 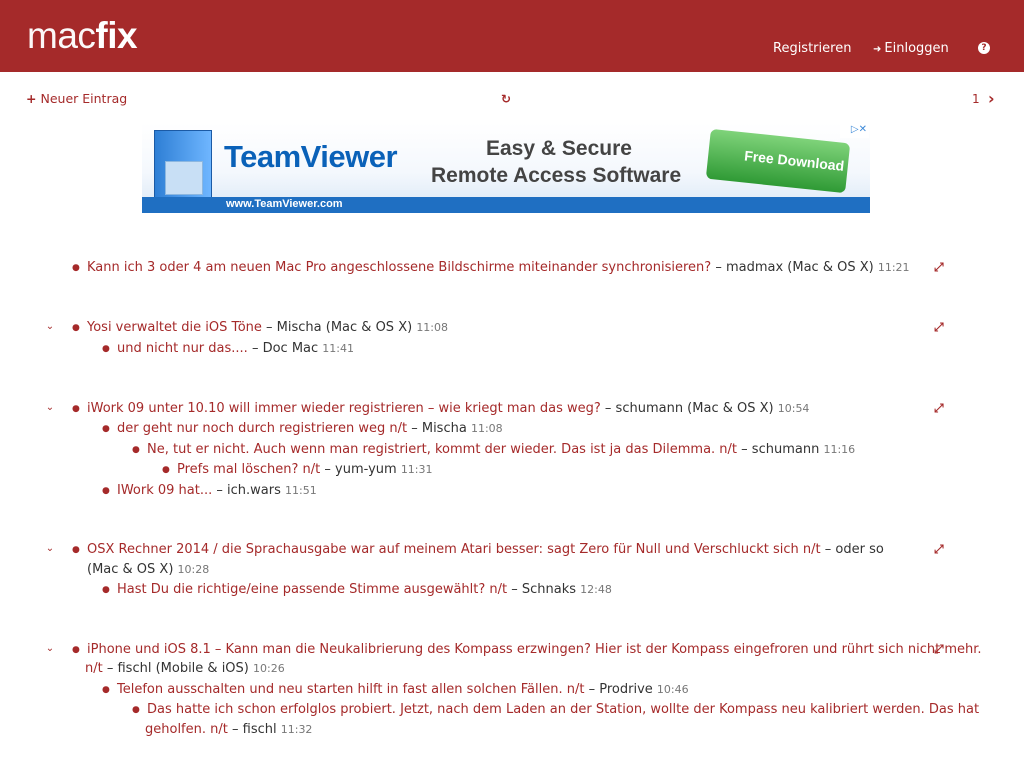 What do you see at coordinates (416, 469) in the screenshot?
I see `reply-time: 11:31` at bounding box center [416, 469].